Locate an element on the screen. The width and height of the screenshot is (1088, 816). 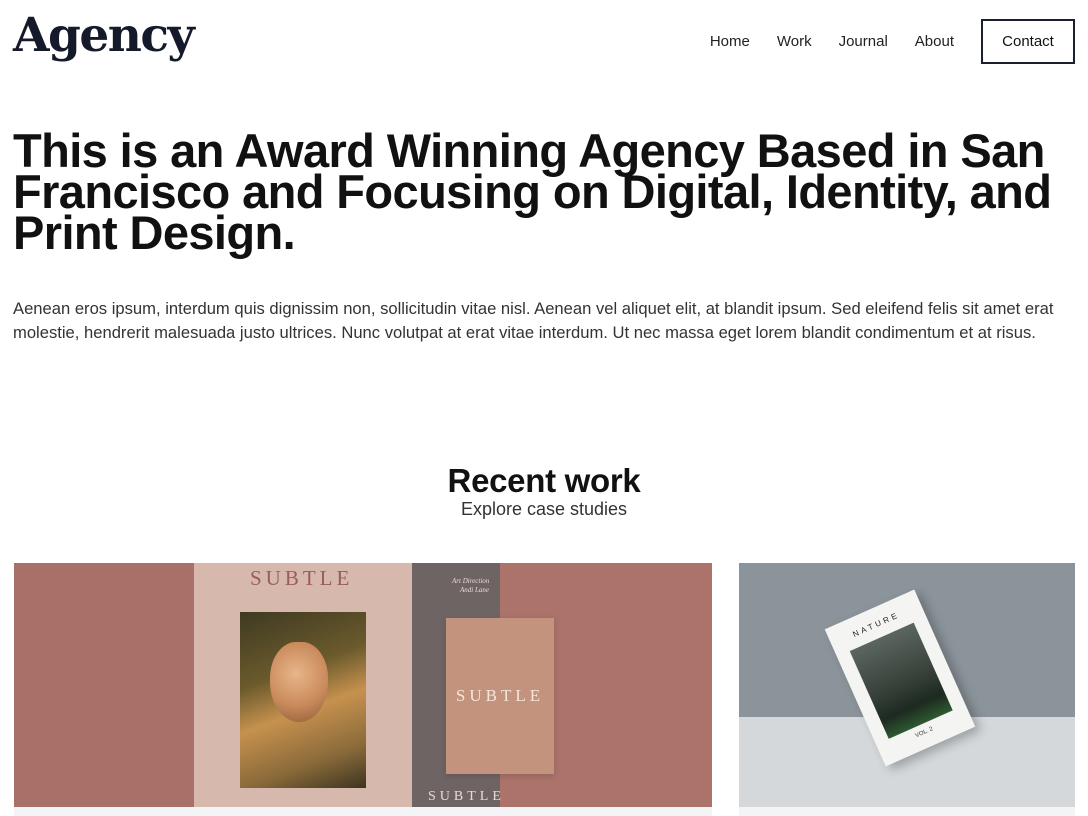
portrait-image is located at coordinates (303, 700).